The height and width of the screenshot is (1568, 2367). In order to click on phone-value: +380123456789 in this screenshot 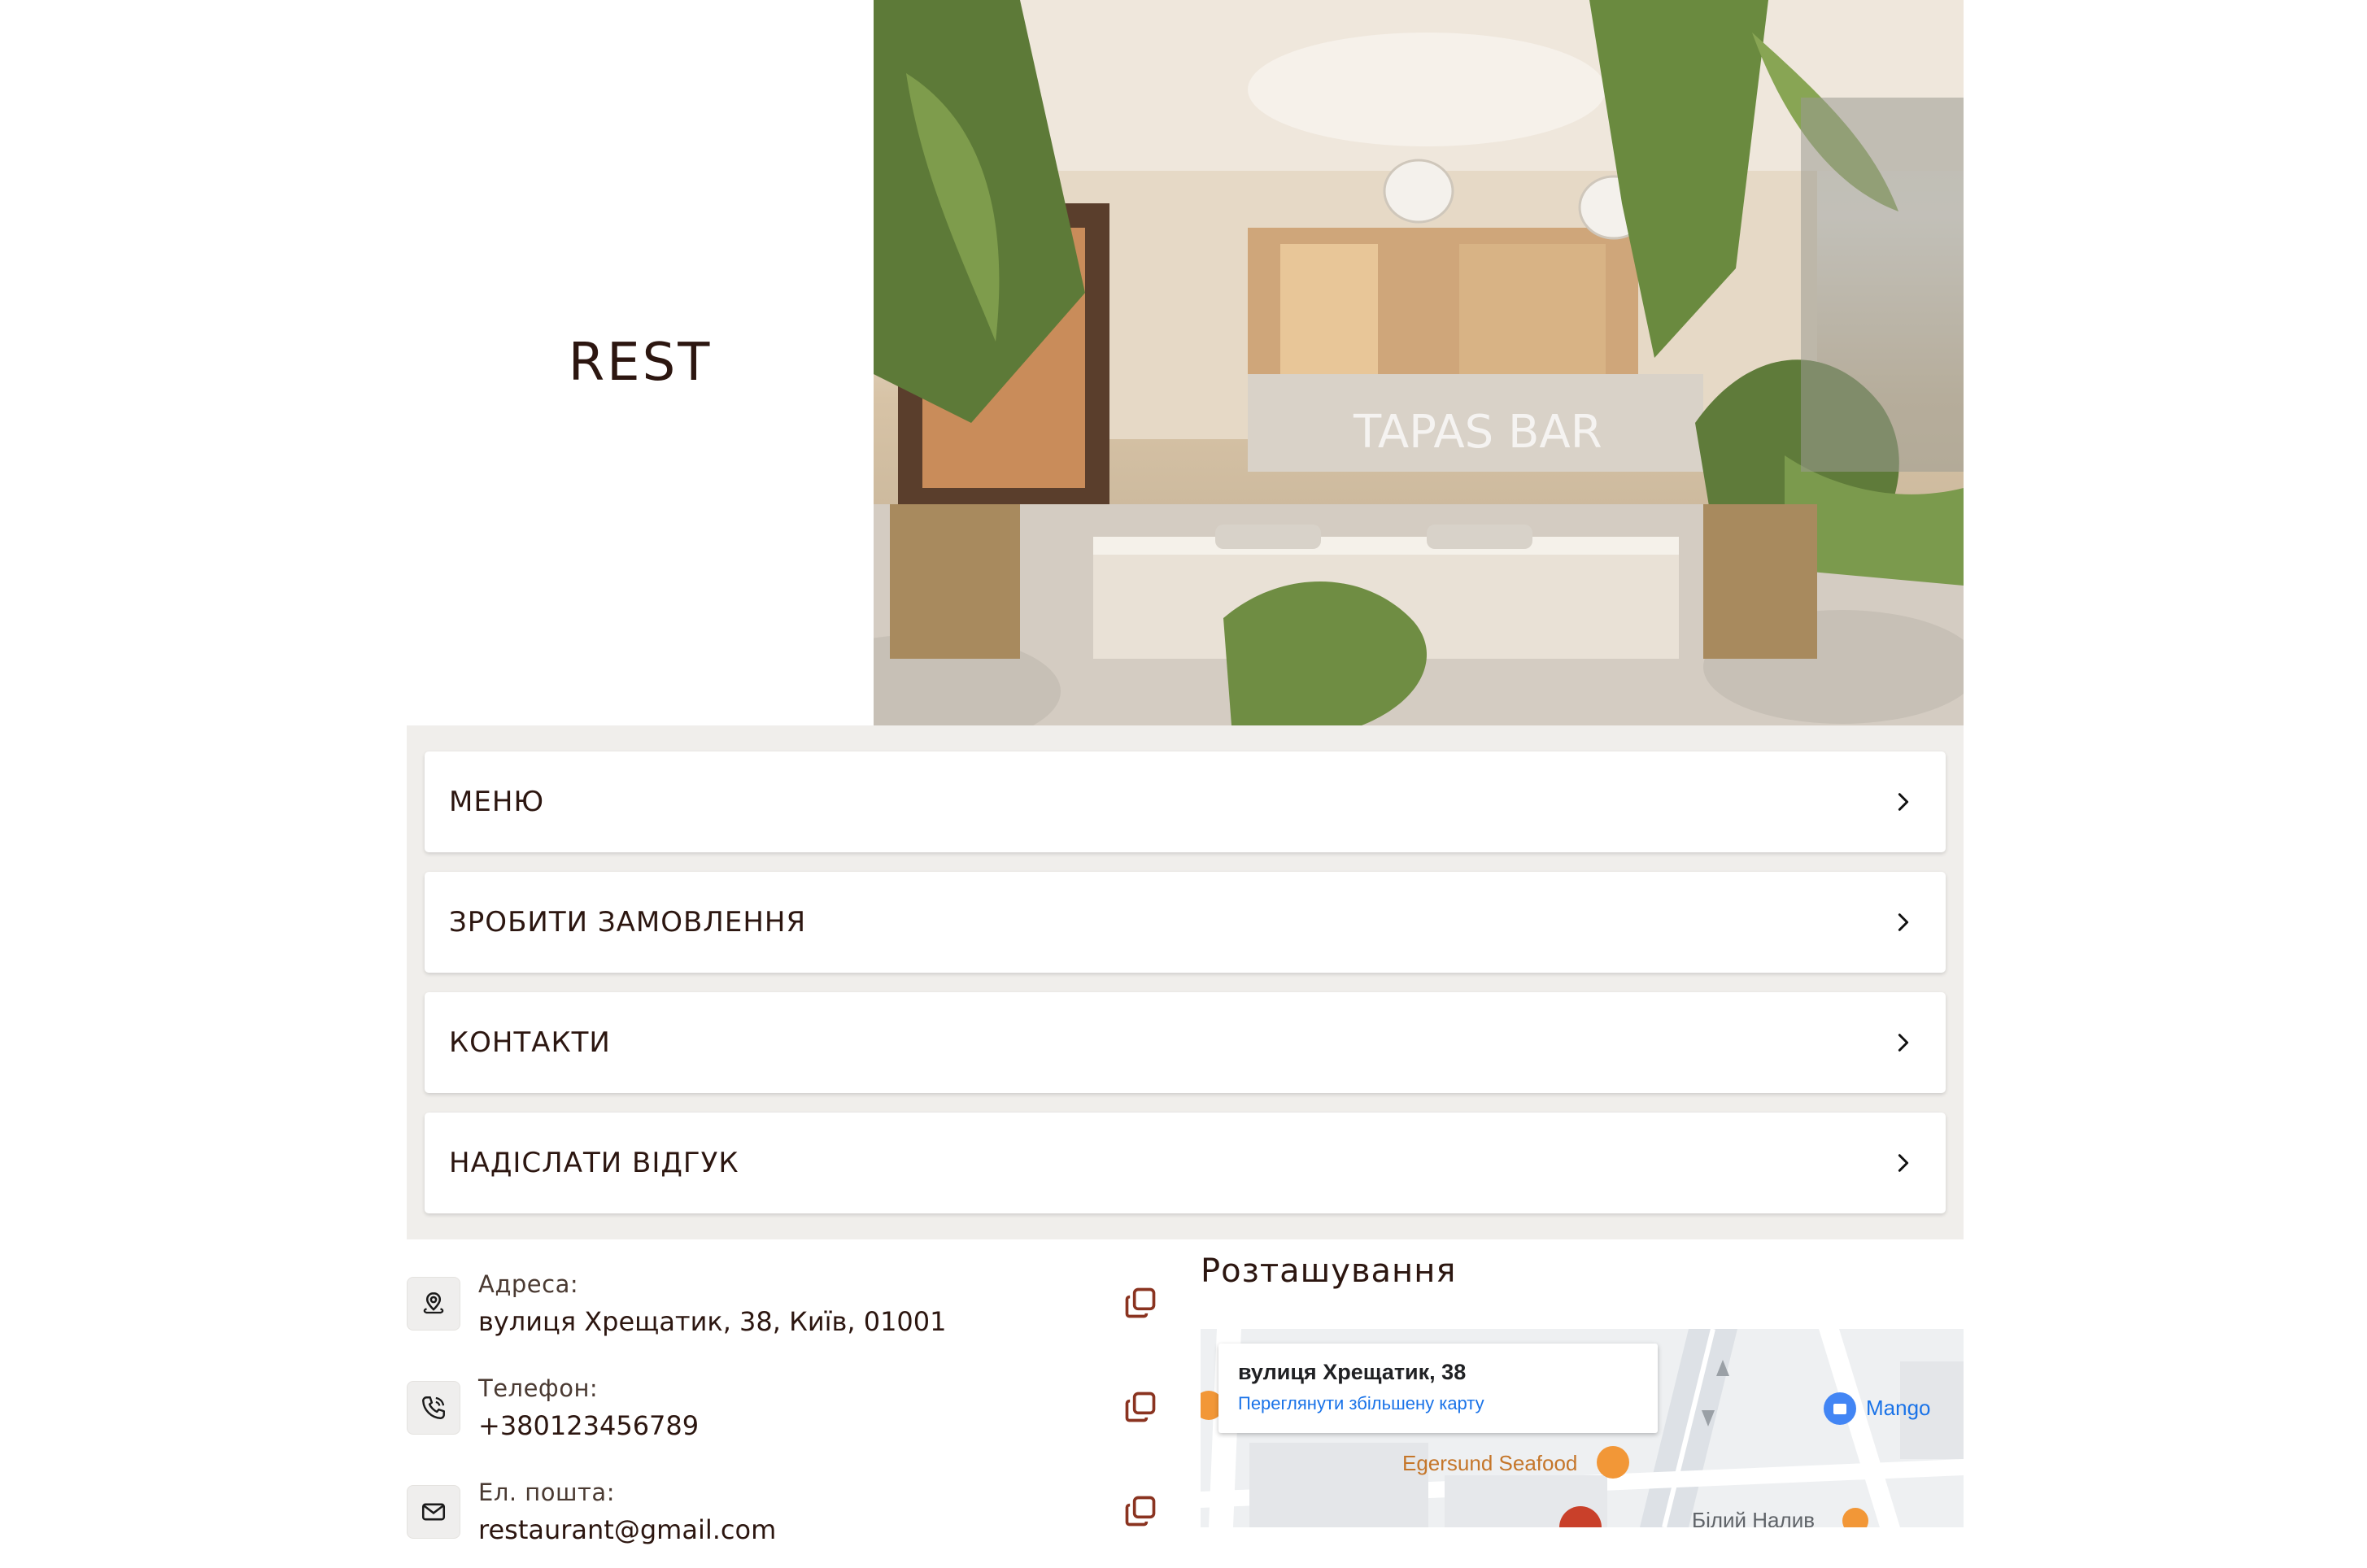, I will do `click(589, 1425)`.